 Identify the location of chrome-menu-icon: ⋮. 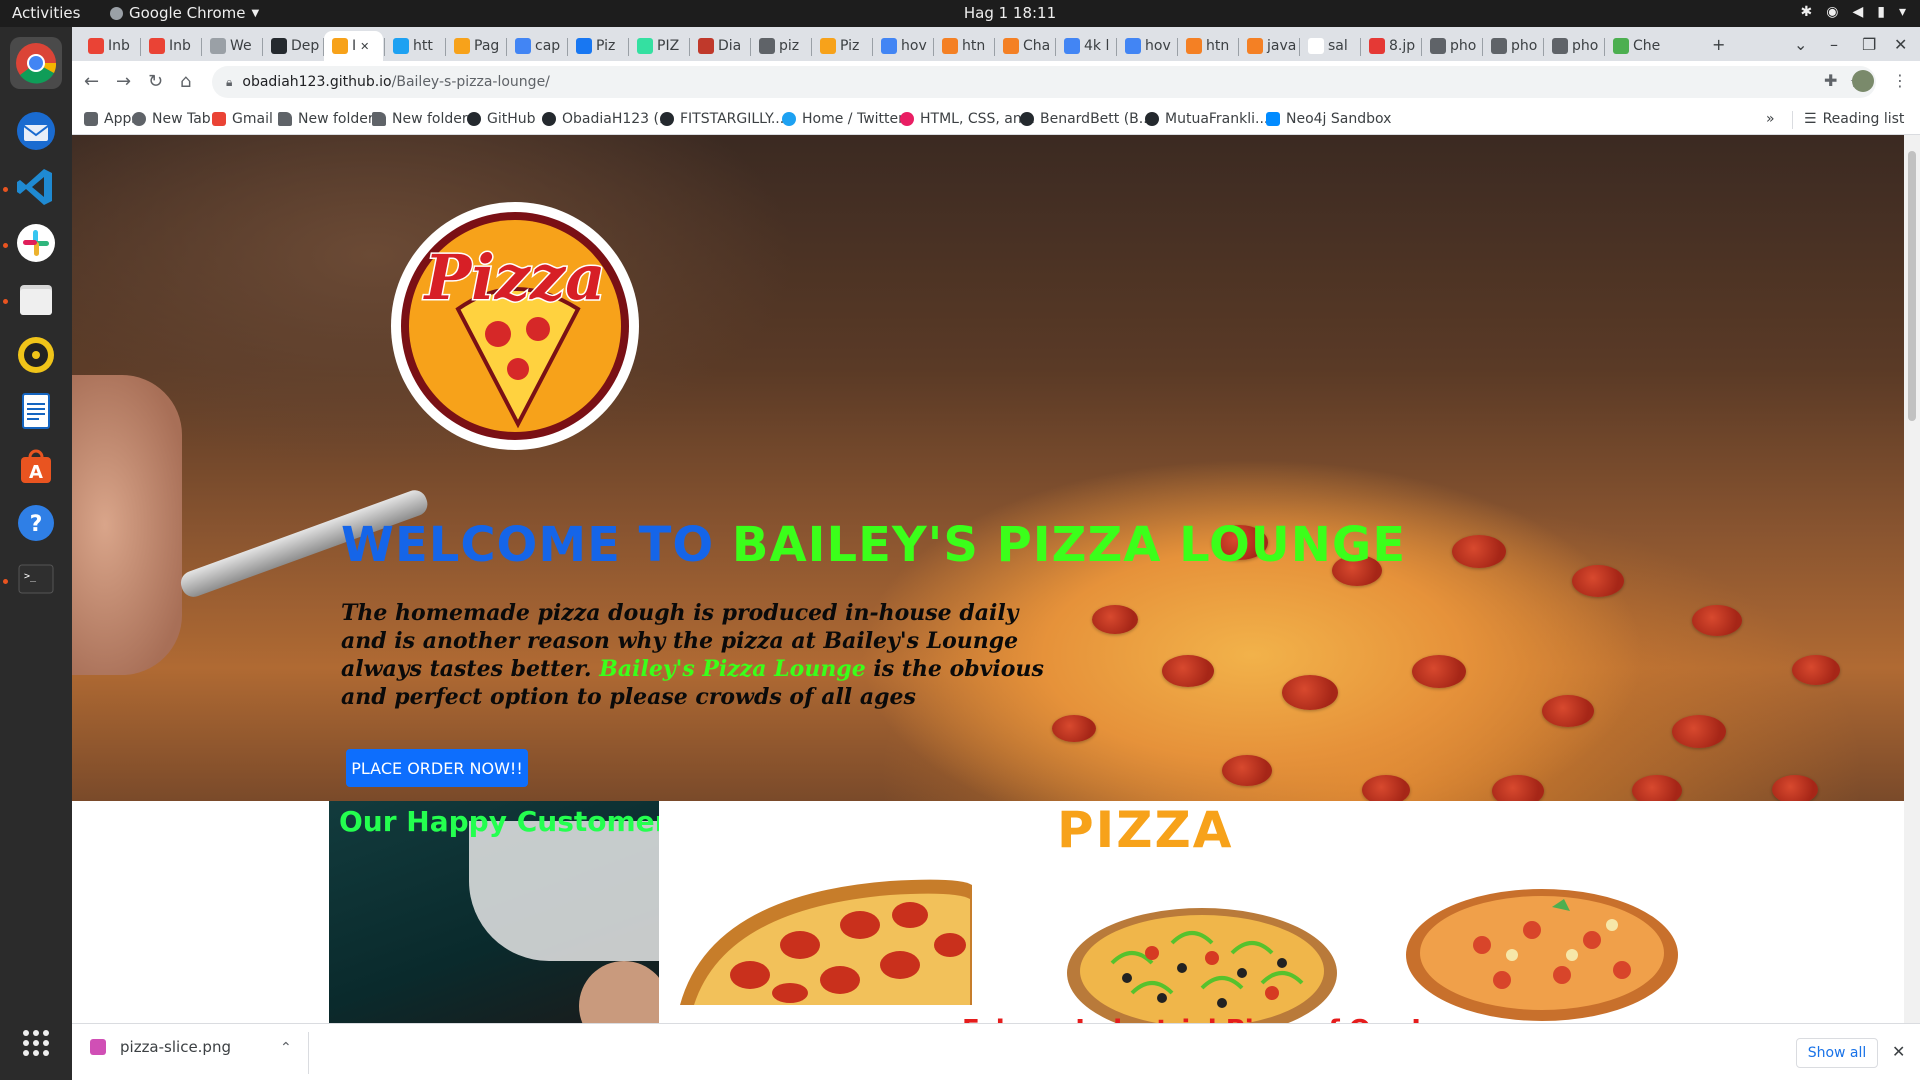
(1900, 80).